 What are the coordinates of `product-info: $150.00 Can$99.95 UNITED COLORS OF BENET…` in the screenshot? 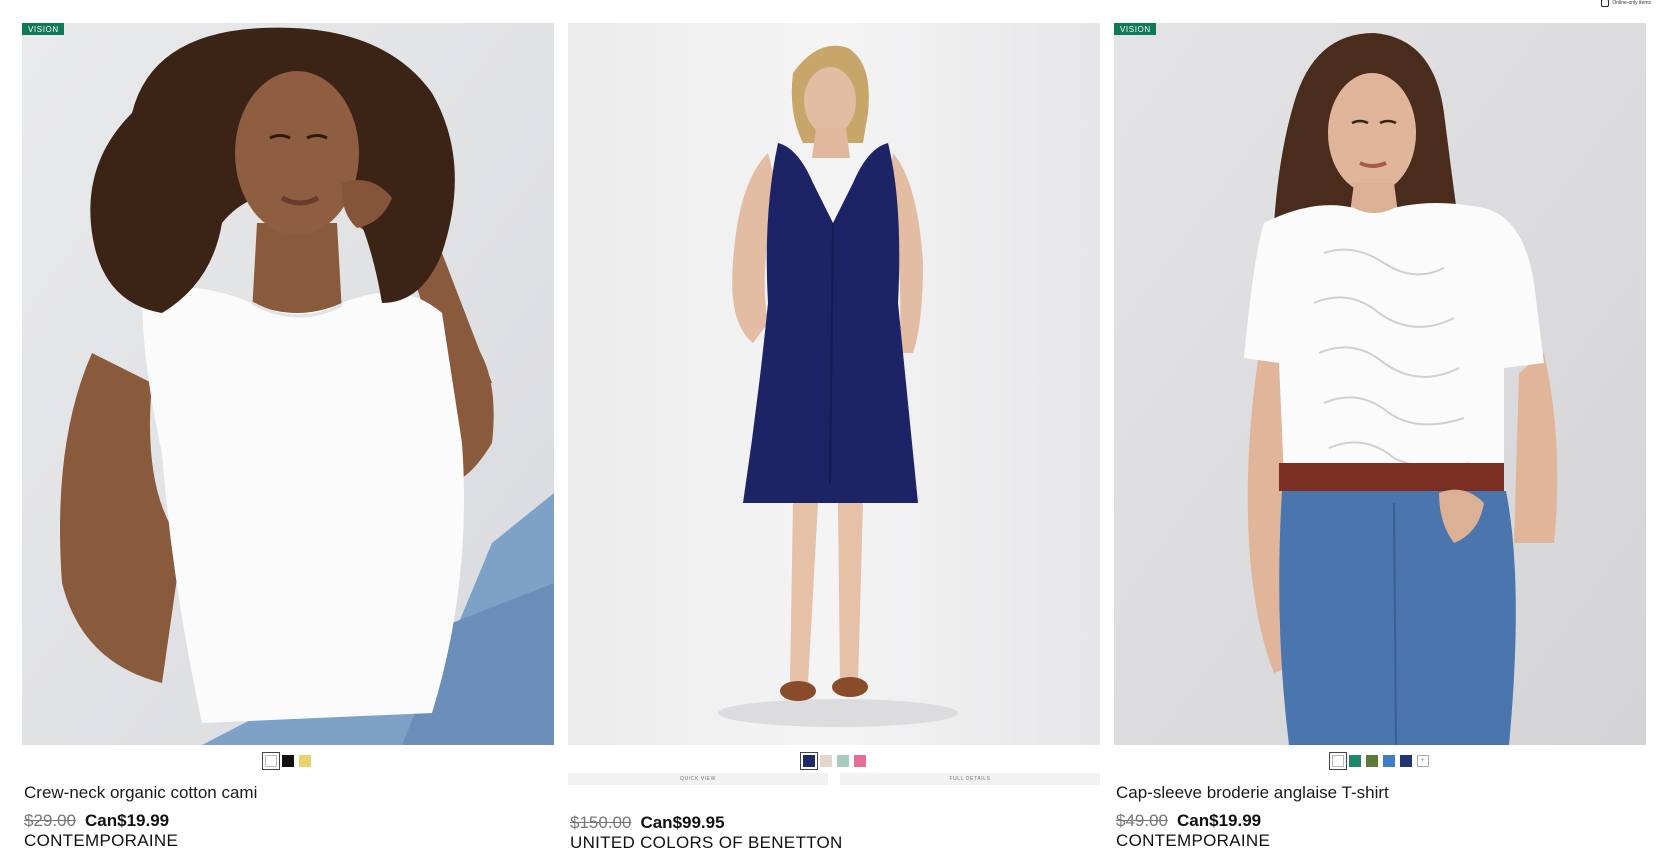 It's located at (834, 824).